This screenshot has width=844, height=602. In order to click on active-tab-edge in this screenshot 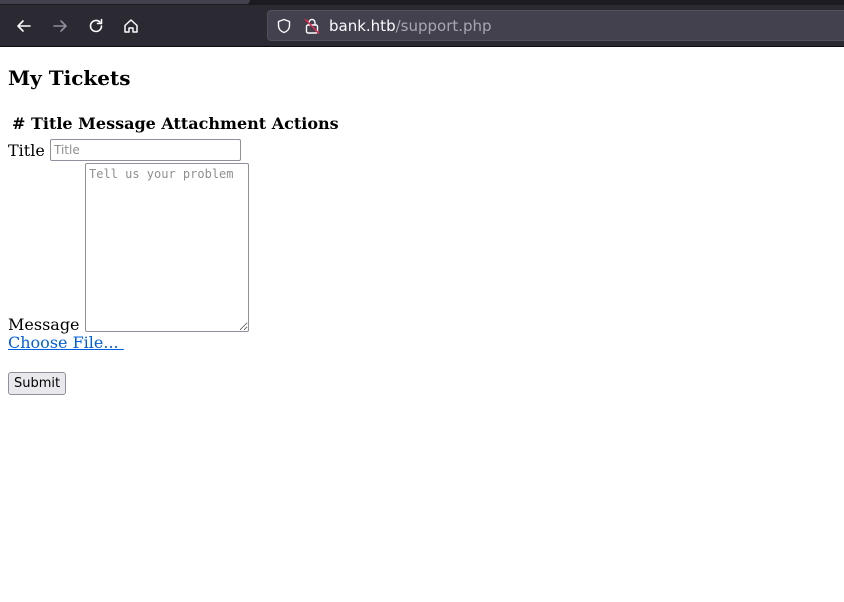, I will do `click(125, 2)`.